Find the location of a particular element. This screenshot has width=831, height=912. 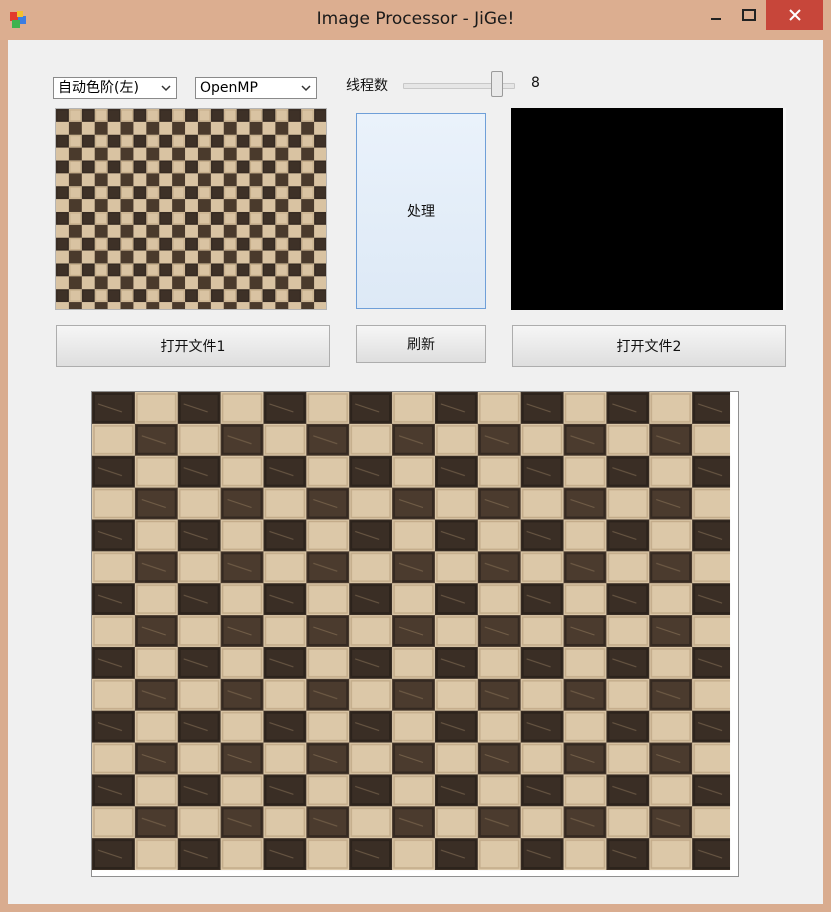

refresh-button: 刷新 is located at coordinates (421, 344).